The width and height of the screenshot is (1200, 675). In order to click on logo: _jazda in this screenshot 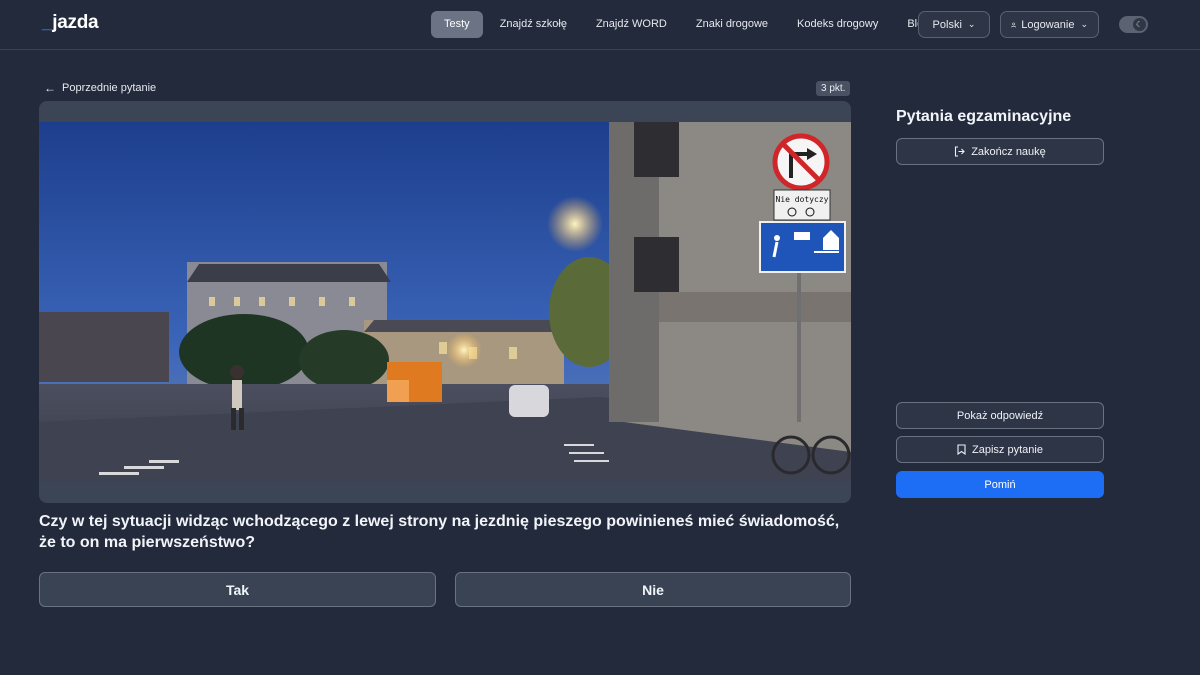, I will do `click(70, 23)`.